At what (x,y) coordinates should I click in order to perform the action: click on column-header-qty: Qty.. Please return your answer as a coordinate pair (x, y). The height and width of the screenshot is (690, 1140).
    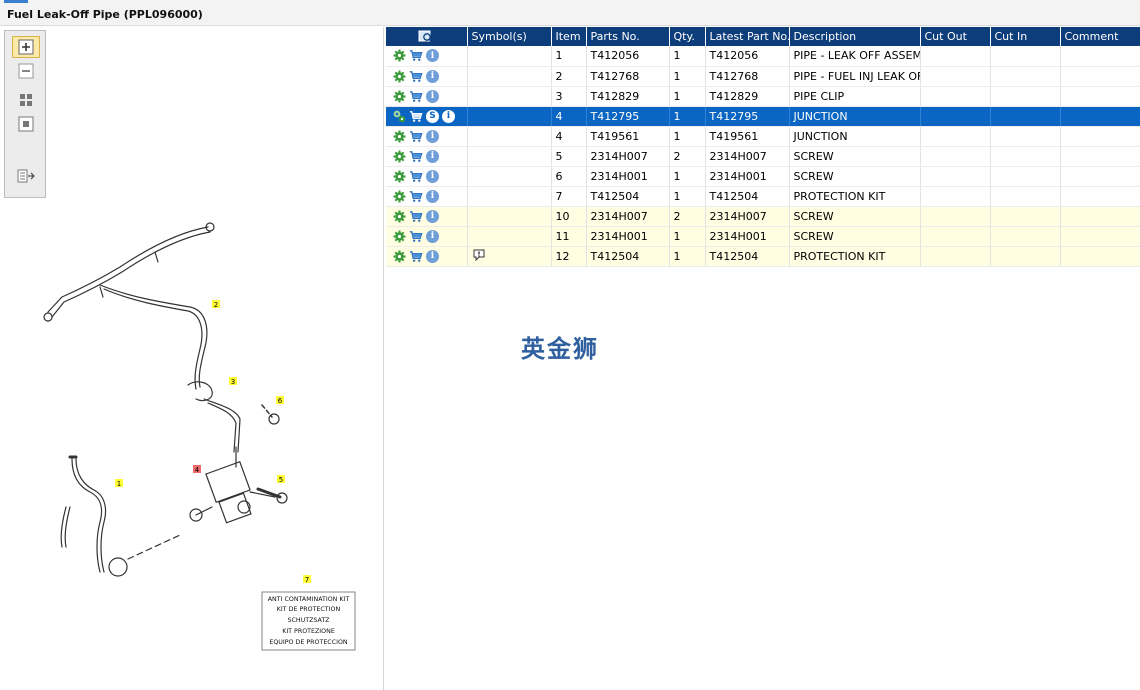
    Looking at the image, I should click on (687, 36).